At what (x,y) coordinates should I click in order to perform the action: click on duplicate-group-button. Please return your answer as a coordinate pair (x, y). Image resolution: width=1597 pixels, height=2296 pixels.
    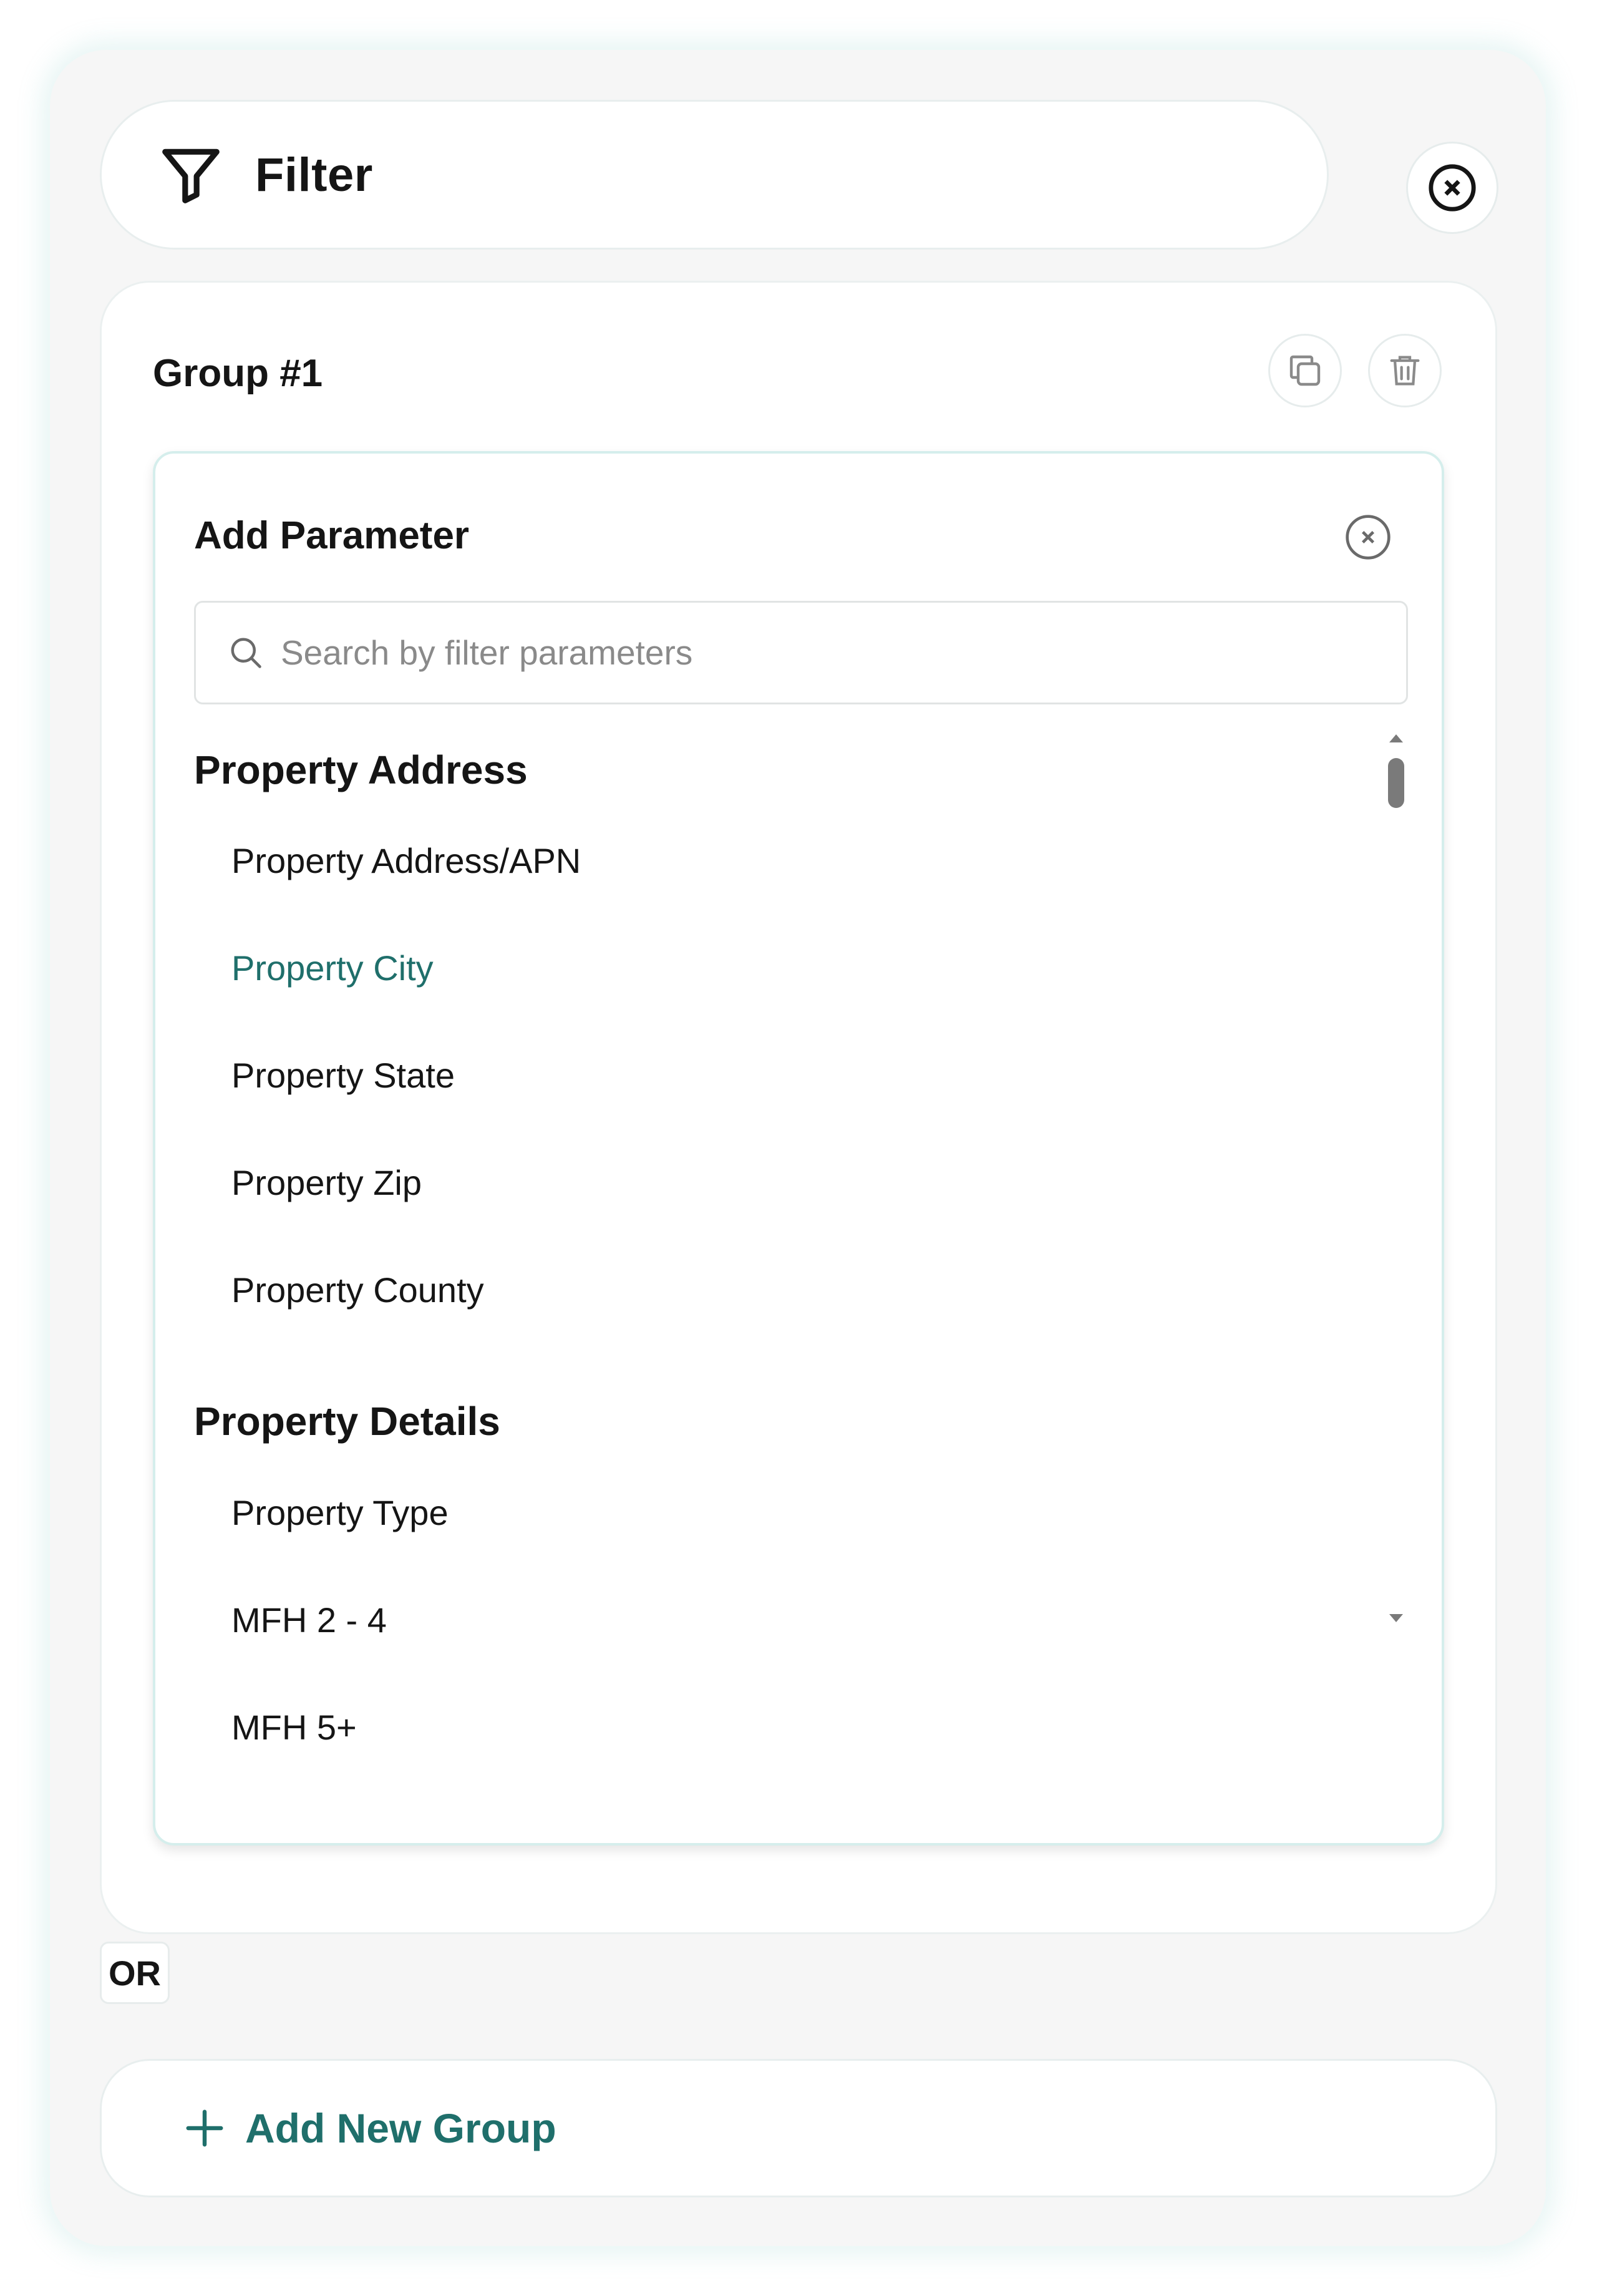
    Looking at the image, I should click on (1305, 370).